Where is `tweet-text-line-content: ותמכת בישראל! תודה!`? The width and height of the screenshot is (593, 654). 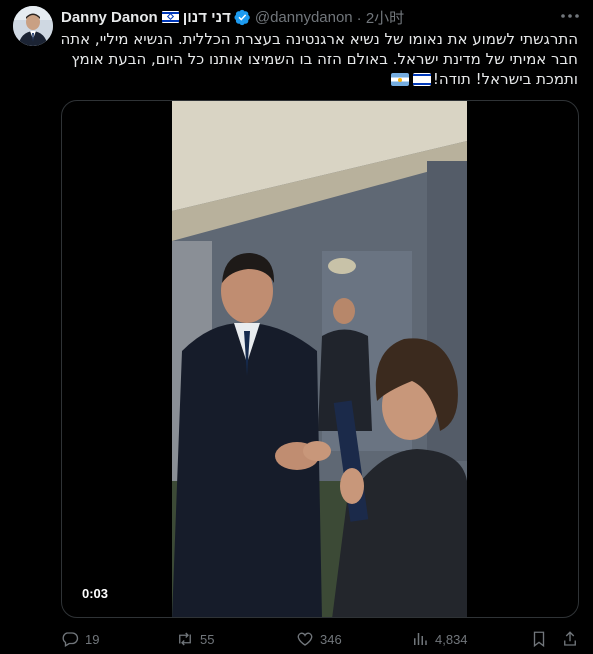 tweet-text-line-content: ותמכת בישראל! תודה! is located at coordinates (505, 79).